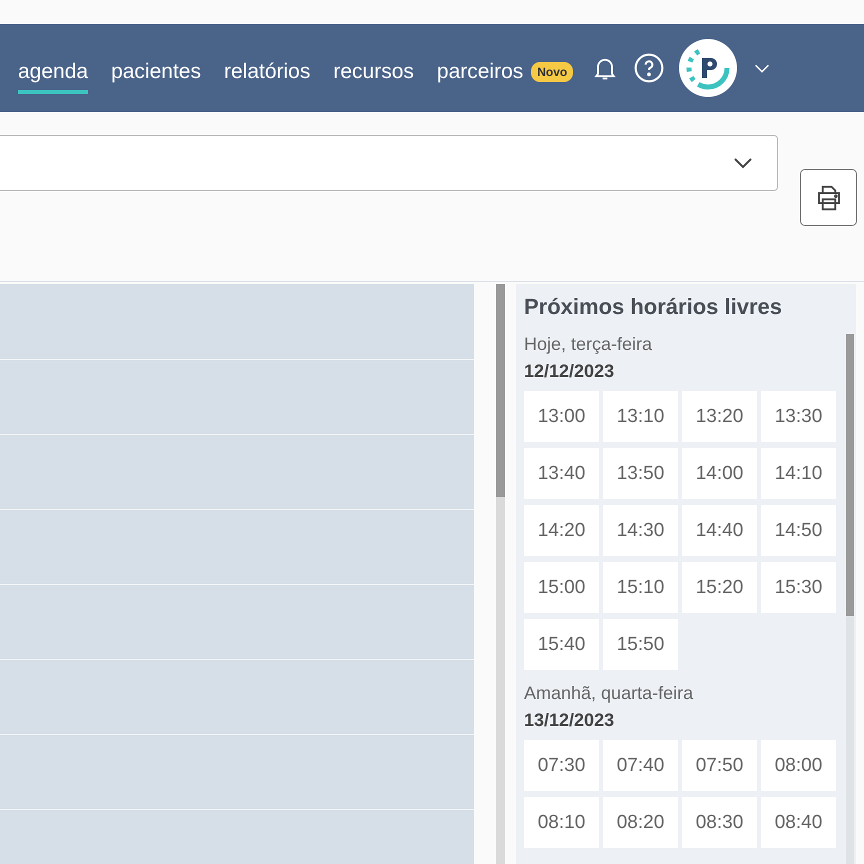 This screenshot has height=864, width=864. I want to click on time-slot-button: 08:30, so click(719, 822).